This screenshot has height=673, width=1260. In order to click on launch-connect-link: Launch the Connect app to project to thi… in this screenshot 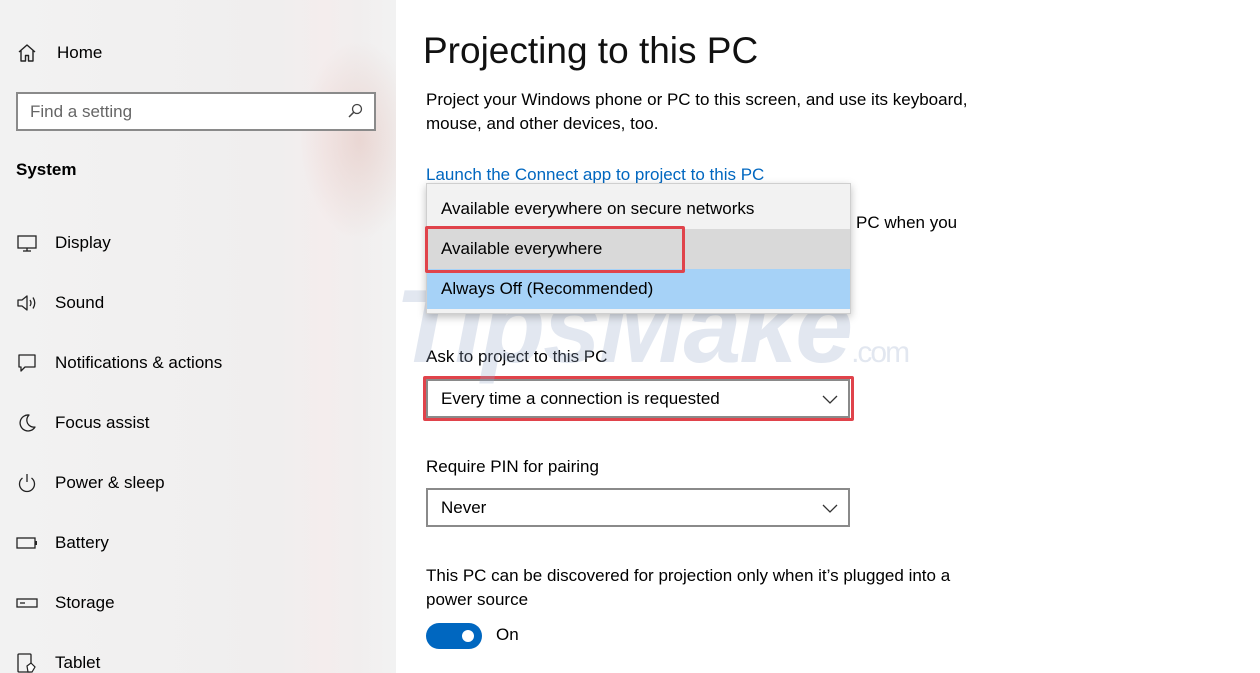, I will do `click(595, 175)`.